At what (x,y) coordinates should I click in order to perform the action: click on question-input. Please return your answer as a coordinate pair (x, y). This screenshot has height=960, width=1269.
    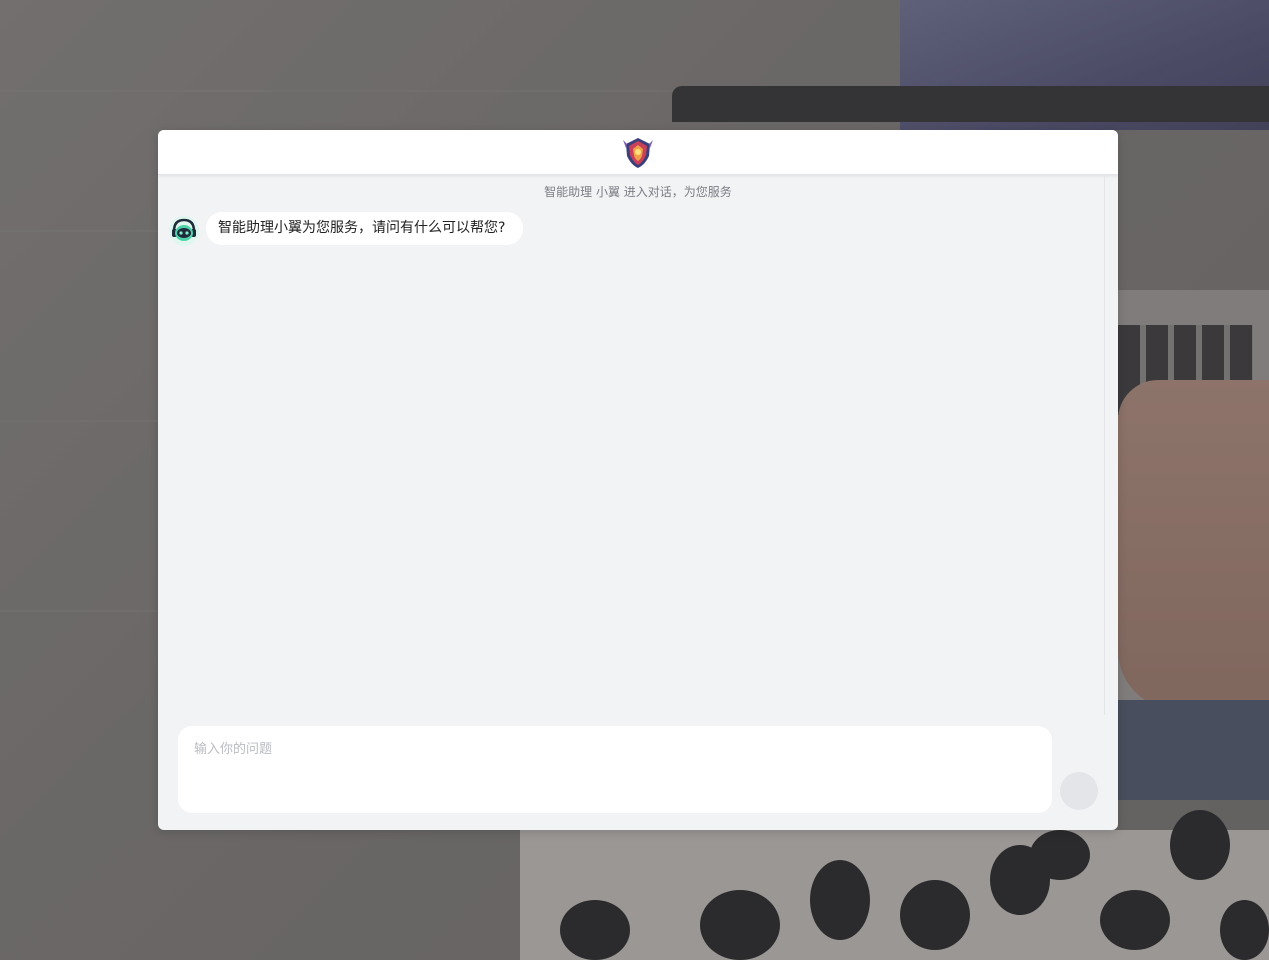
    Looking at the image, I should click on (614, 768).